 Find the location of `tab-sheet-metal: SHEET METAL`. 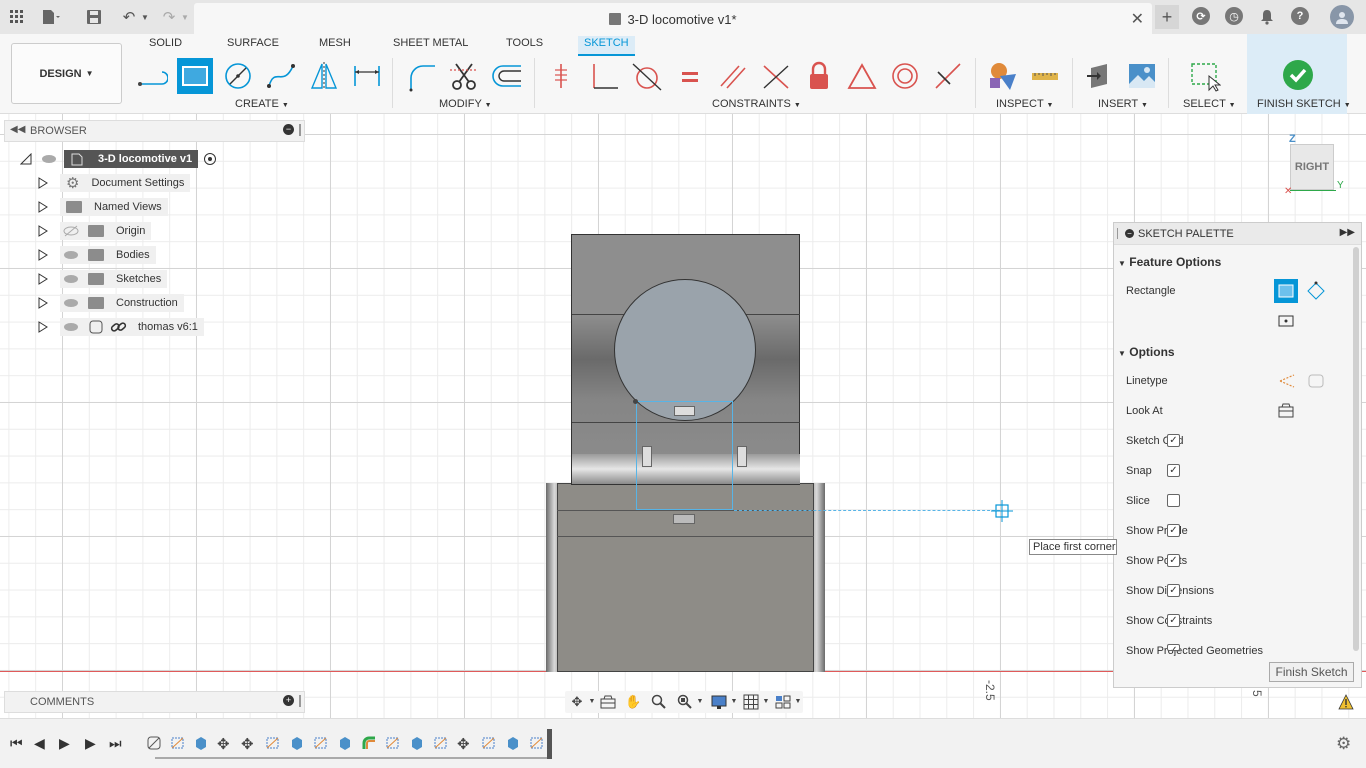

tab-sheet-metal: SHEET METAL is located at coordinates (430, 46).